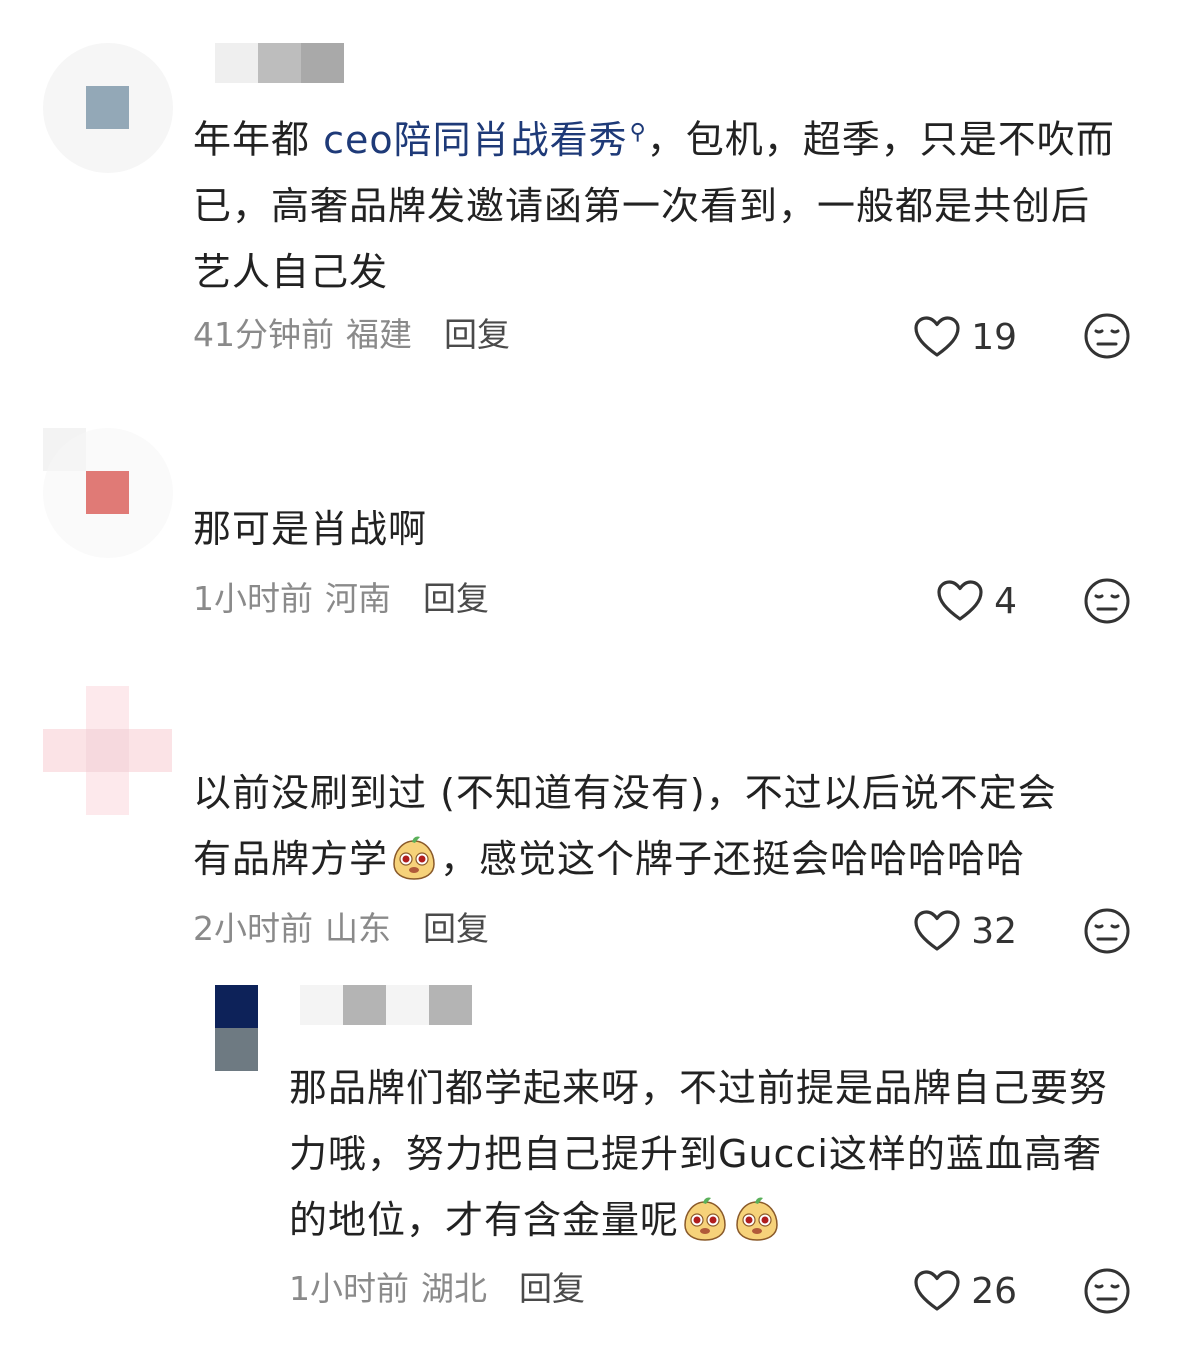 This screenshot has height=1372, width=1179. I want to click on like-button: 19, so click(965, 337).